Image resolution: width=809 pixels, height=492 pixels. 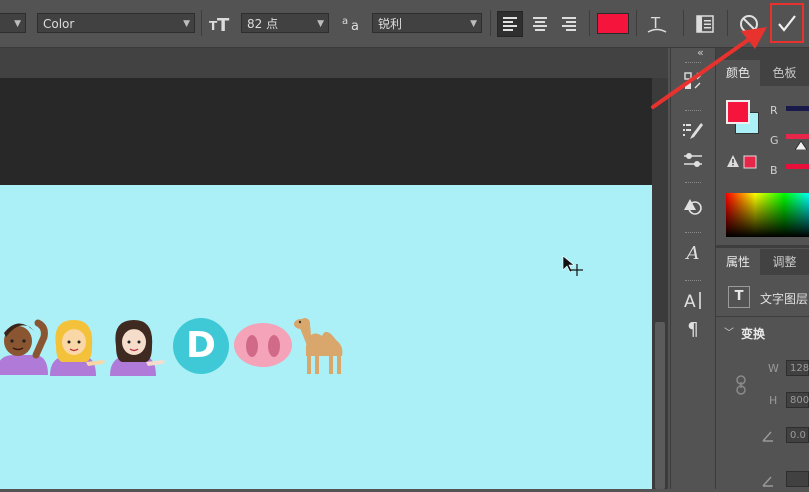 I want to click on align-left-icon, so click(x=510, y=24).